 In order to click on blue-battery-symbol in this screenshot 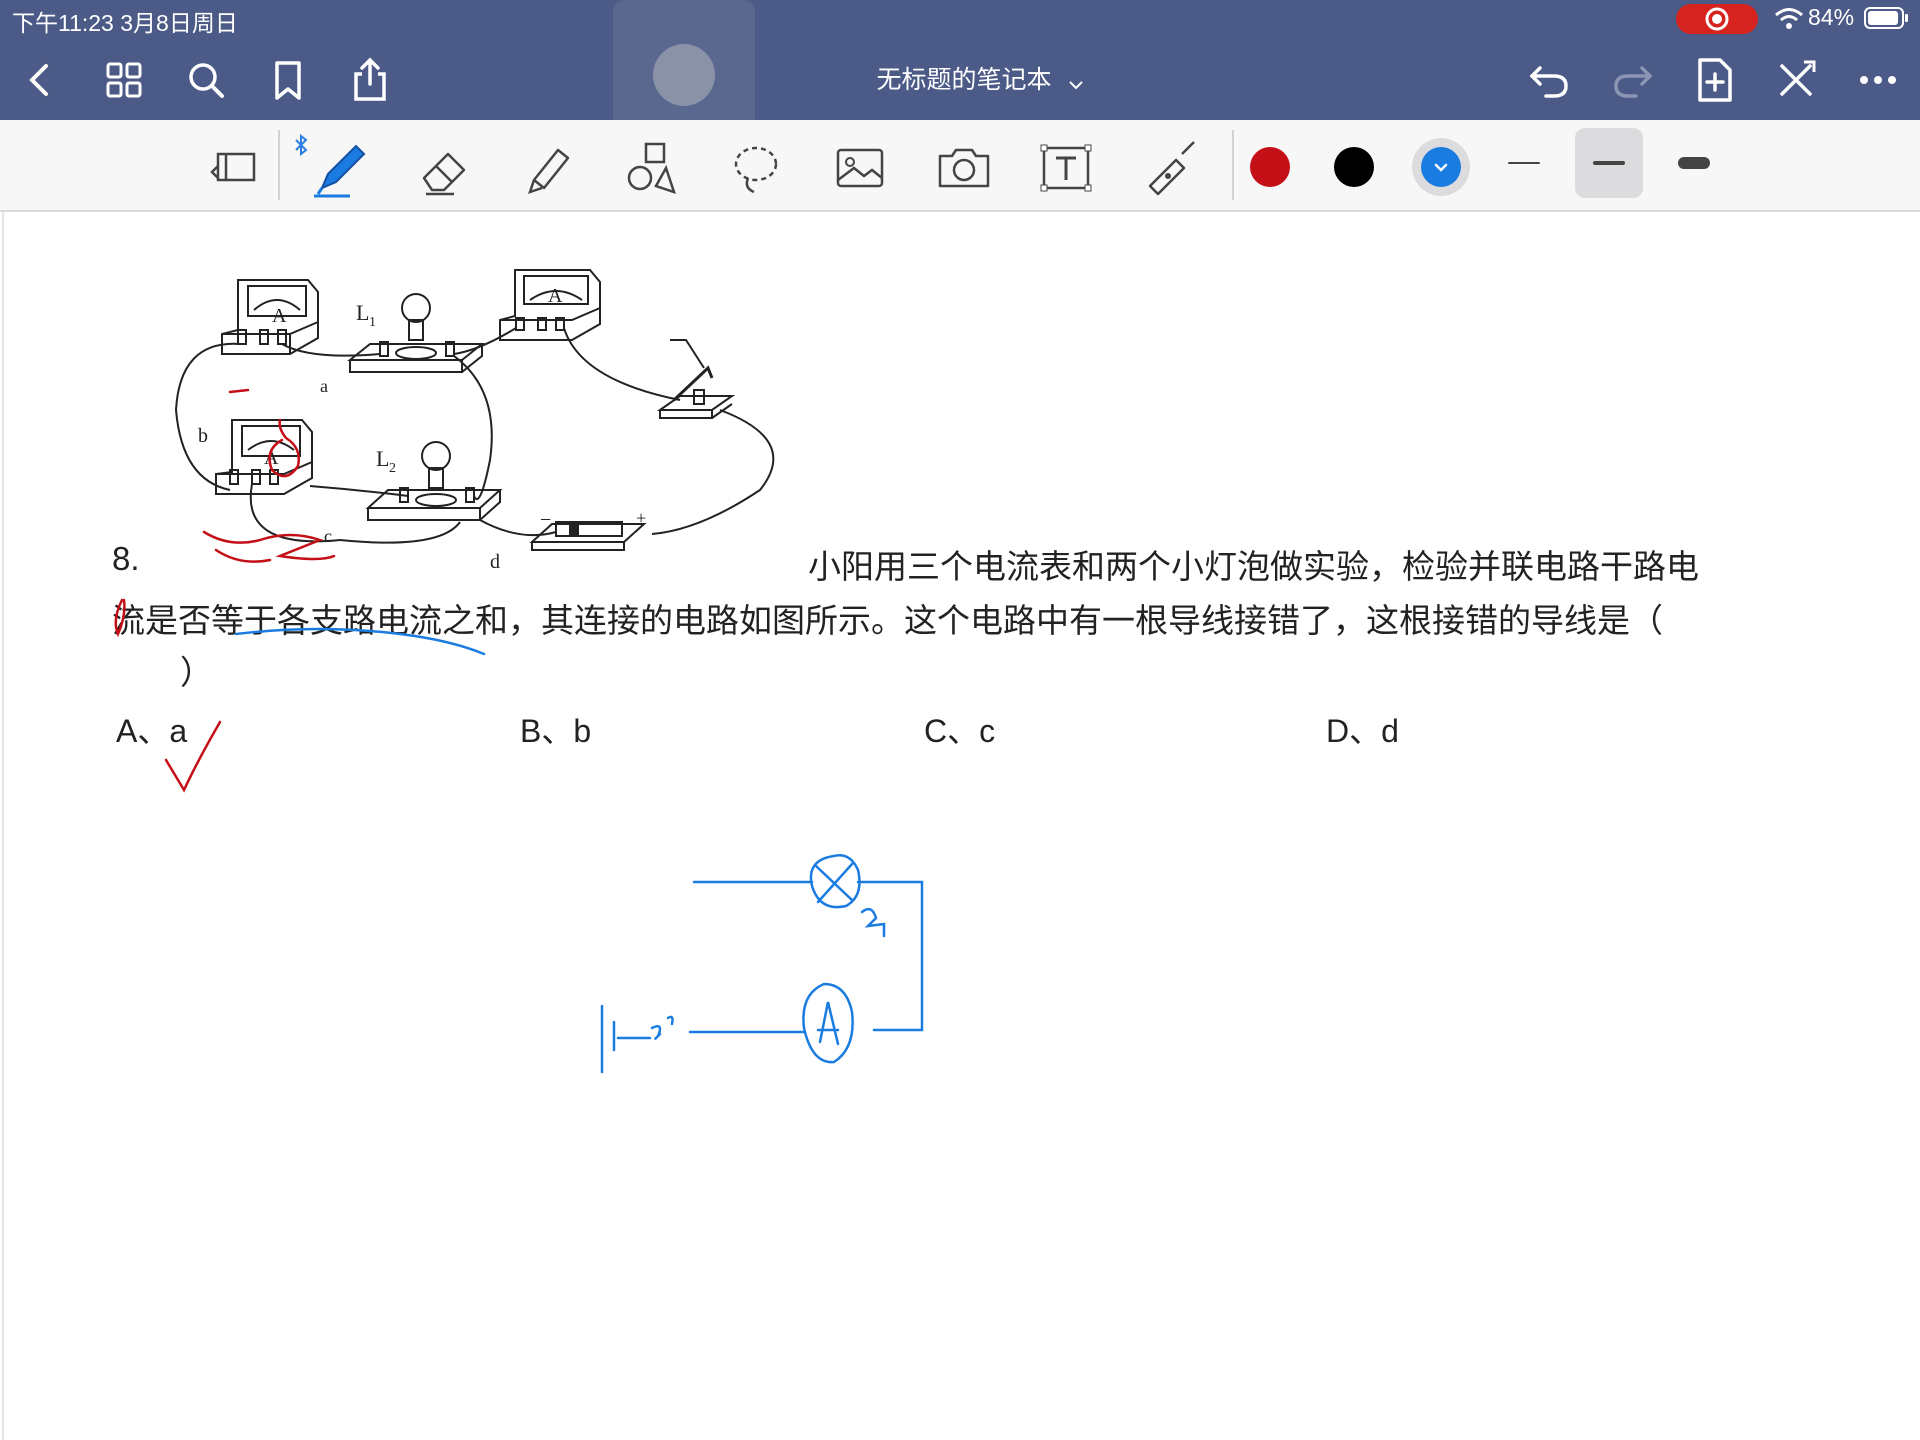, I will do `click(637, 1039)`.